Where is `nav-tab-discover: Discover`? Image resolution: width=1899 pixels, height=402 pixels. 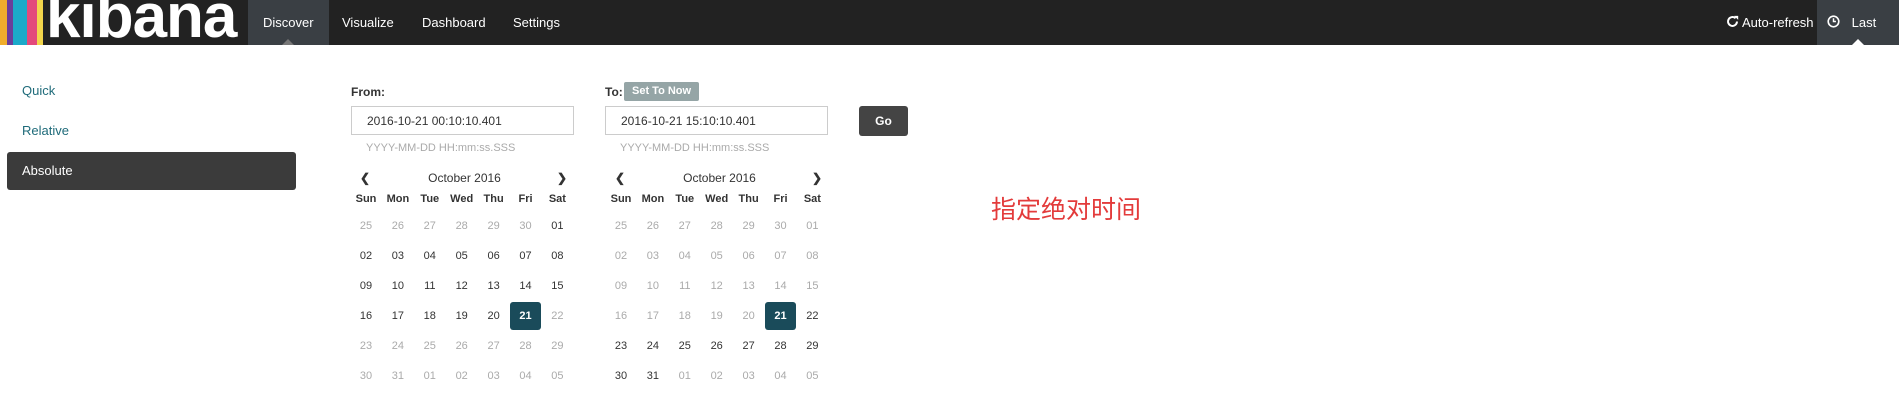 nav-tab-discover: Discover is located at coordinates (288, 22).